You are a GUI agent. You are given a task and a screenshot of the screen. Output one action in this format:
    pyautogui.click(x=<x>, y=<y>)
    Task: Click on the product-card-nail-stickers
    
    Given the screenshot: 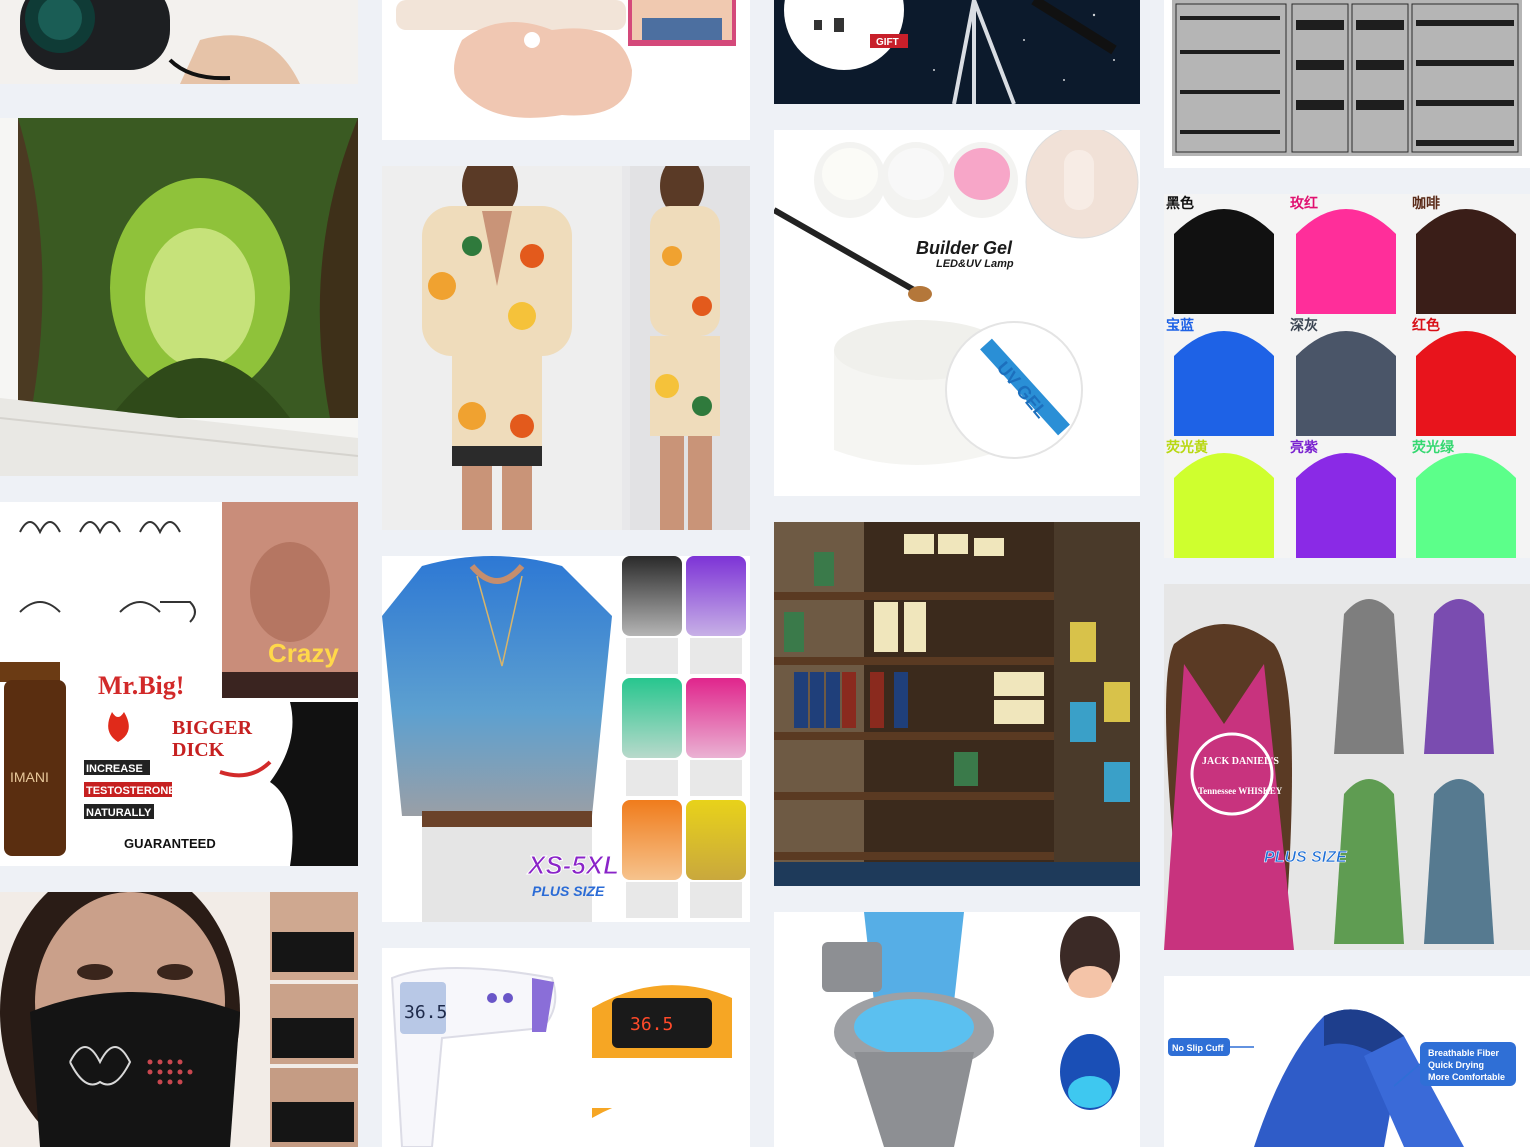 What is the action you would take?
    pyautogui.click(x=1347, y=84)
    